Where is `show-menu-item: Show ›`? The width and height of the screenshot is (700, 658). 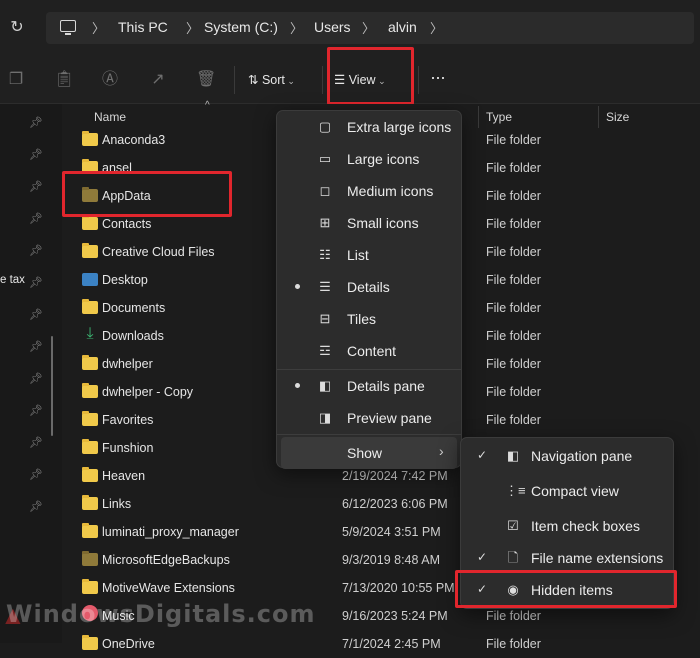 show-menu-item: Show › is located at coordinates (369, 453).